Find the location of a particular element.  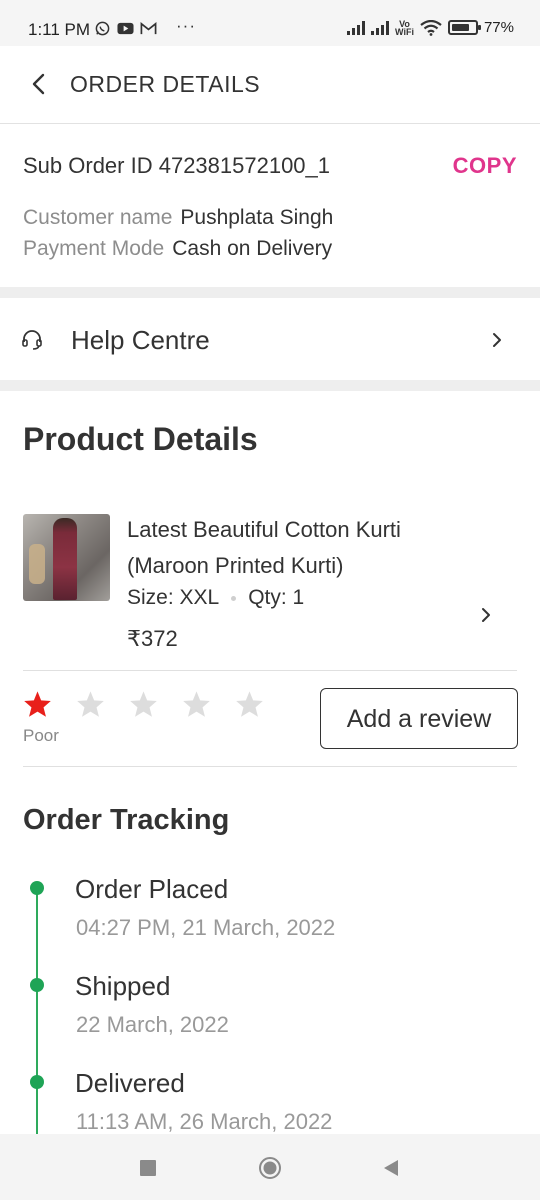

customer-name-label: Customer name is located at coordinates (98, 217).